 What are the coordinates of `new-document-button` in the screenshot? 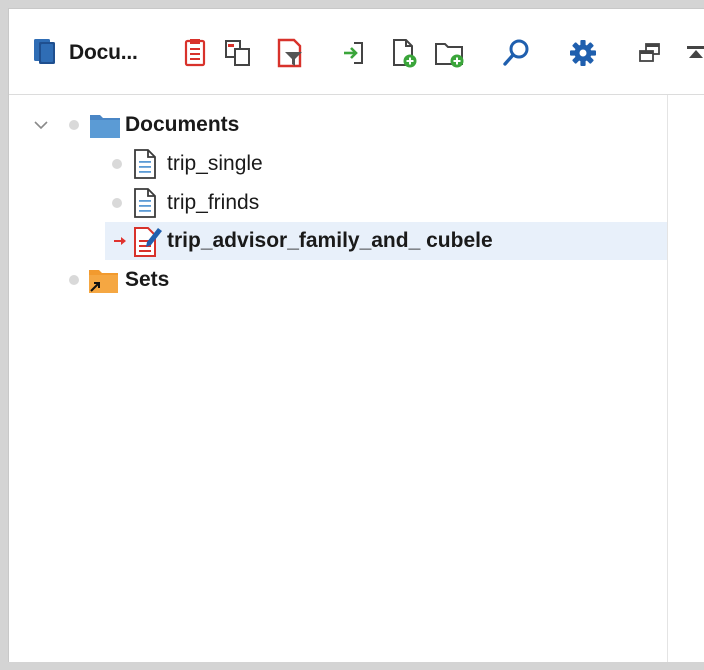 It's located at (404, 53).